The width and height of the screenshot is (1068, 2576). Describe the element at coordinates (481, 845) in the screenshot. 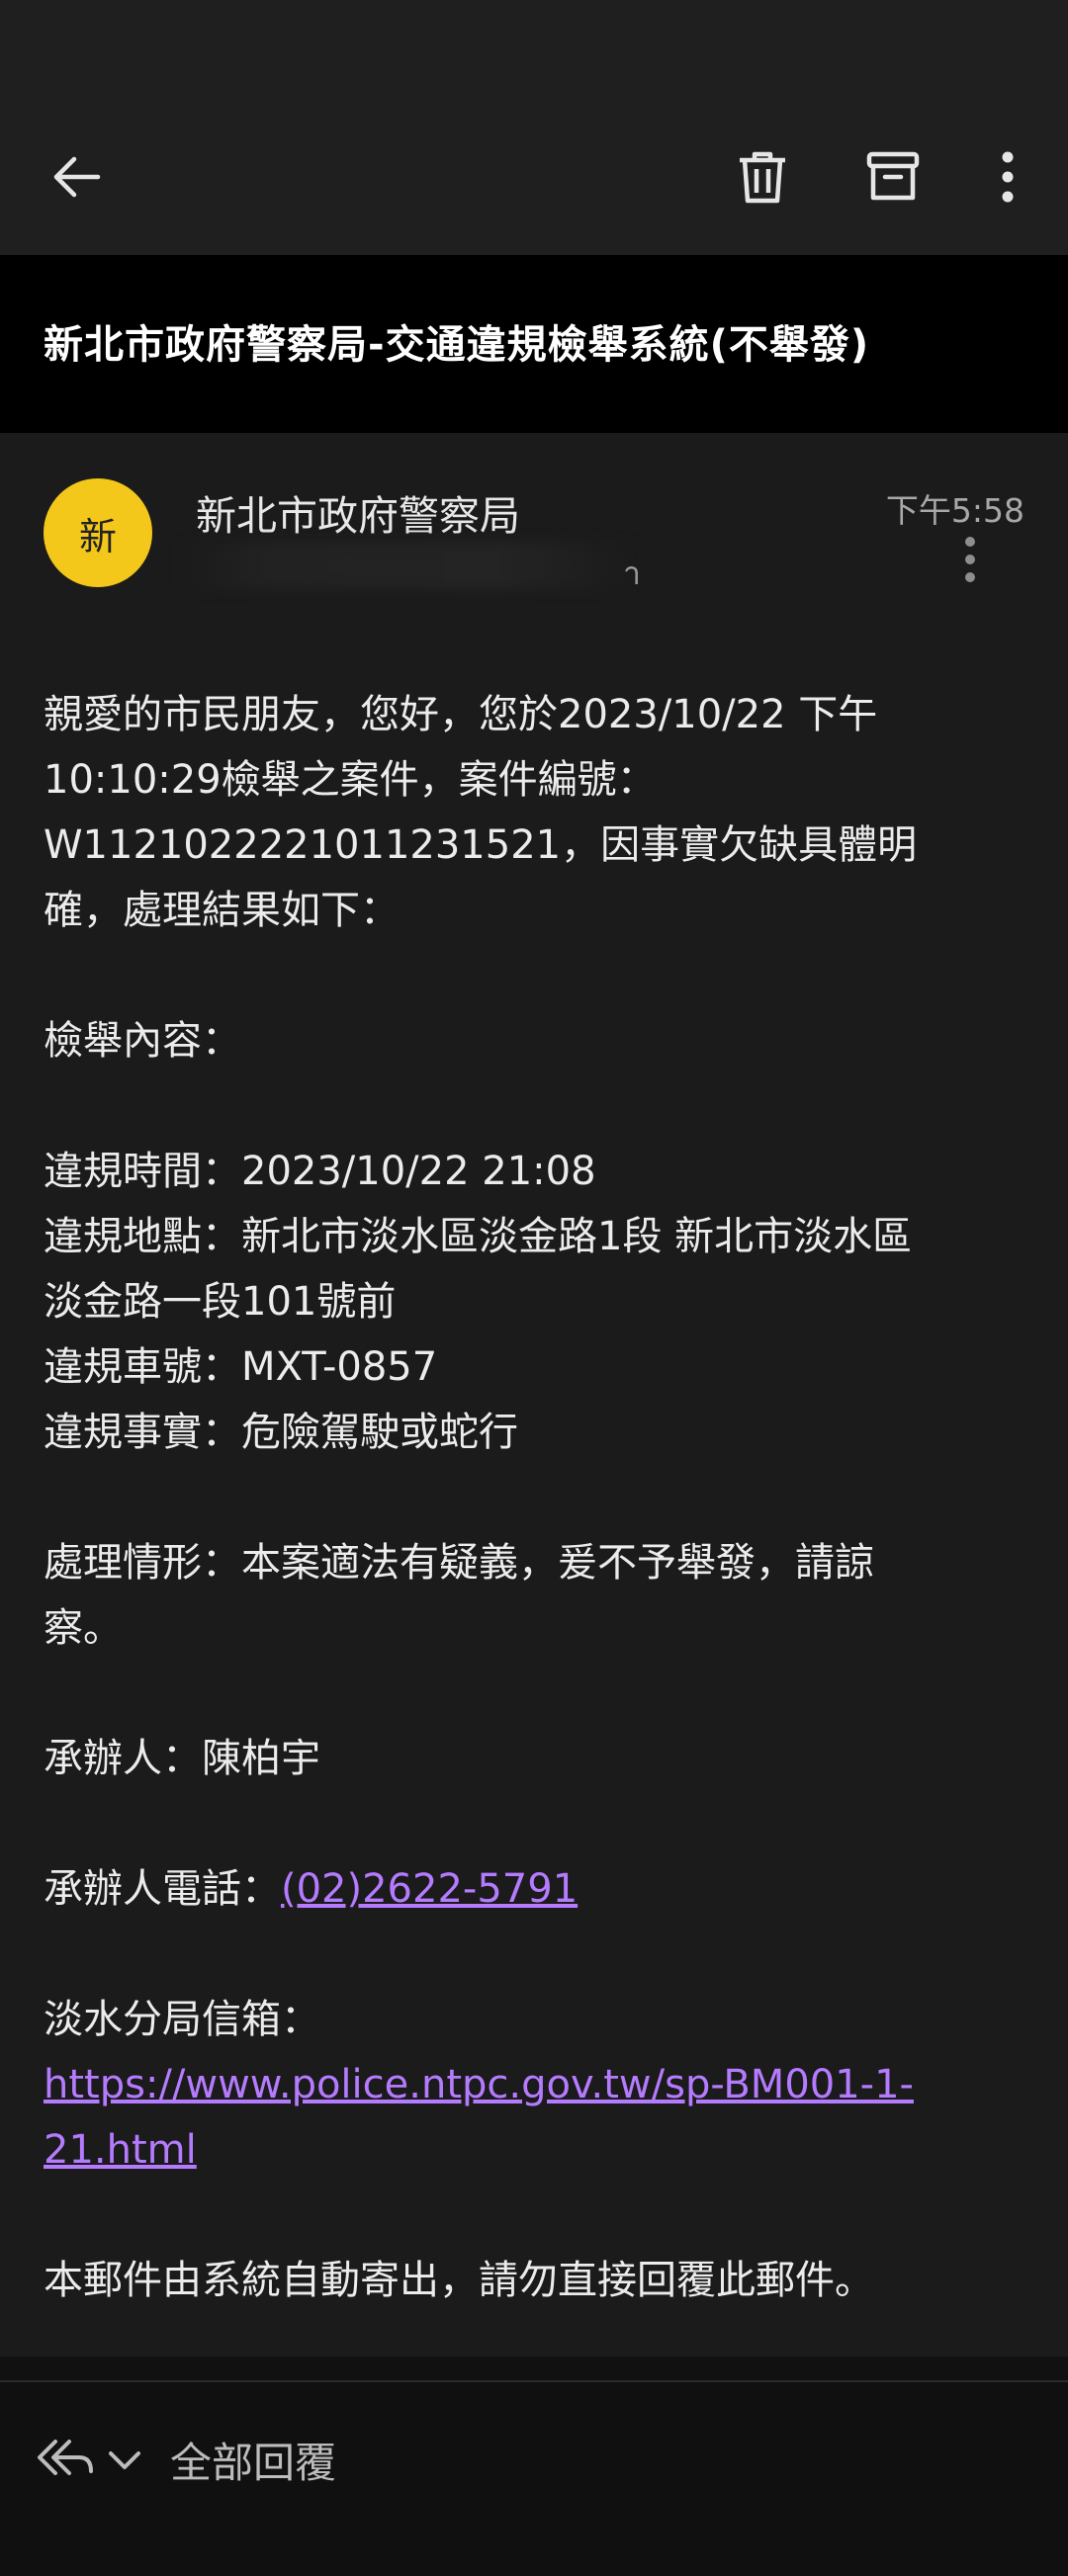

I see `body-line: W1121022221011231521，因事實欠缺具體明` at that location.